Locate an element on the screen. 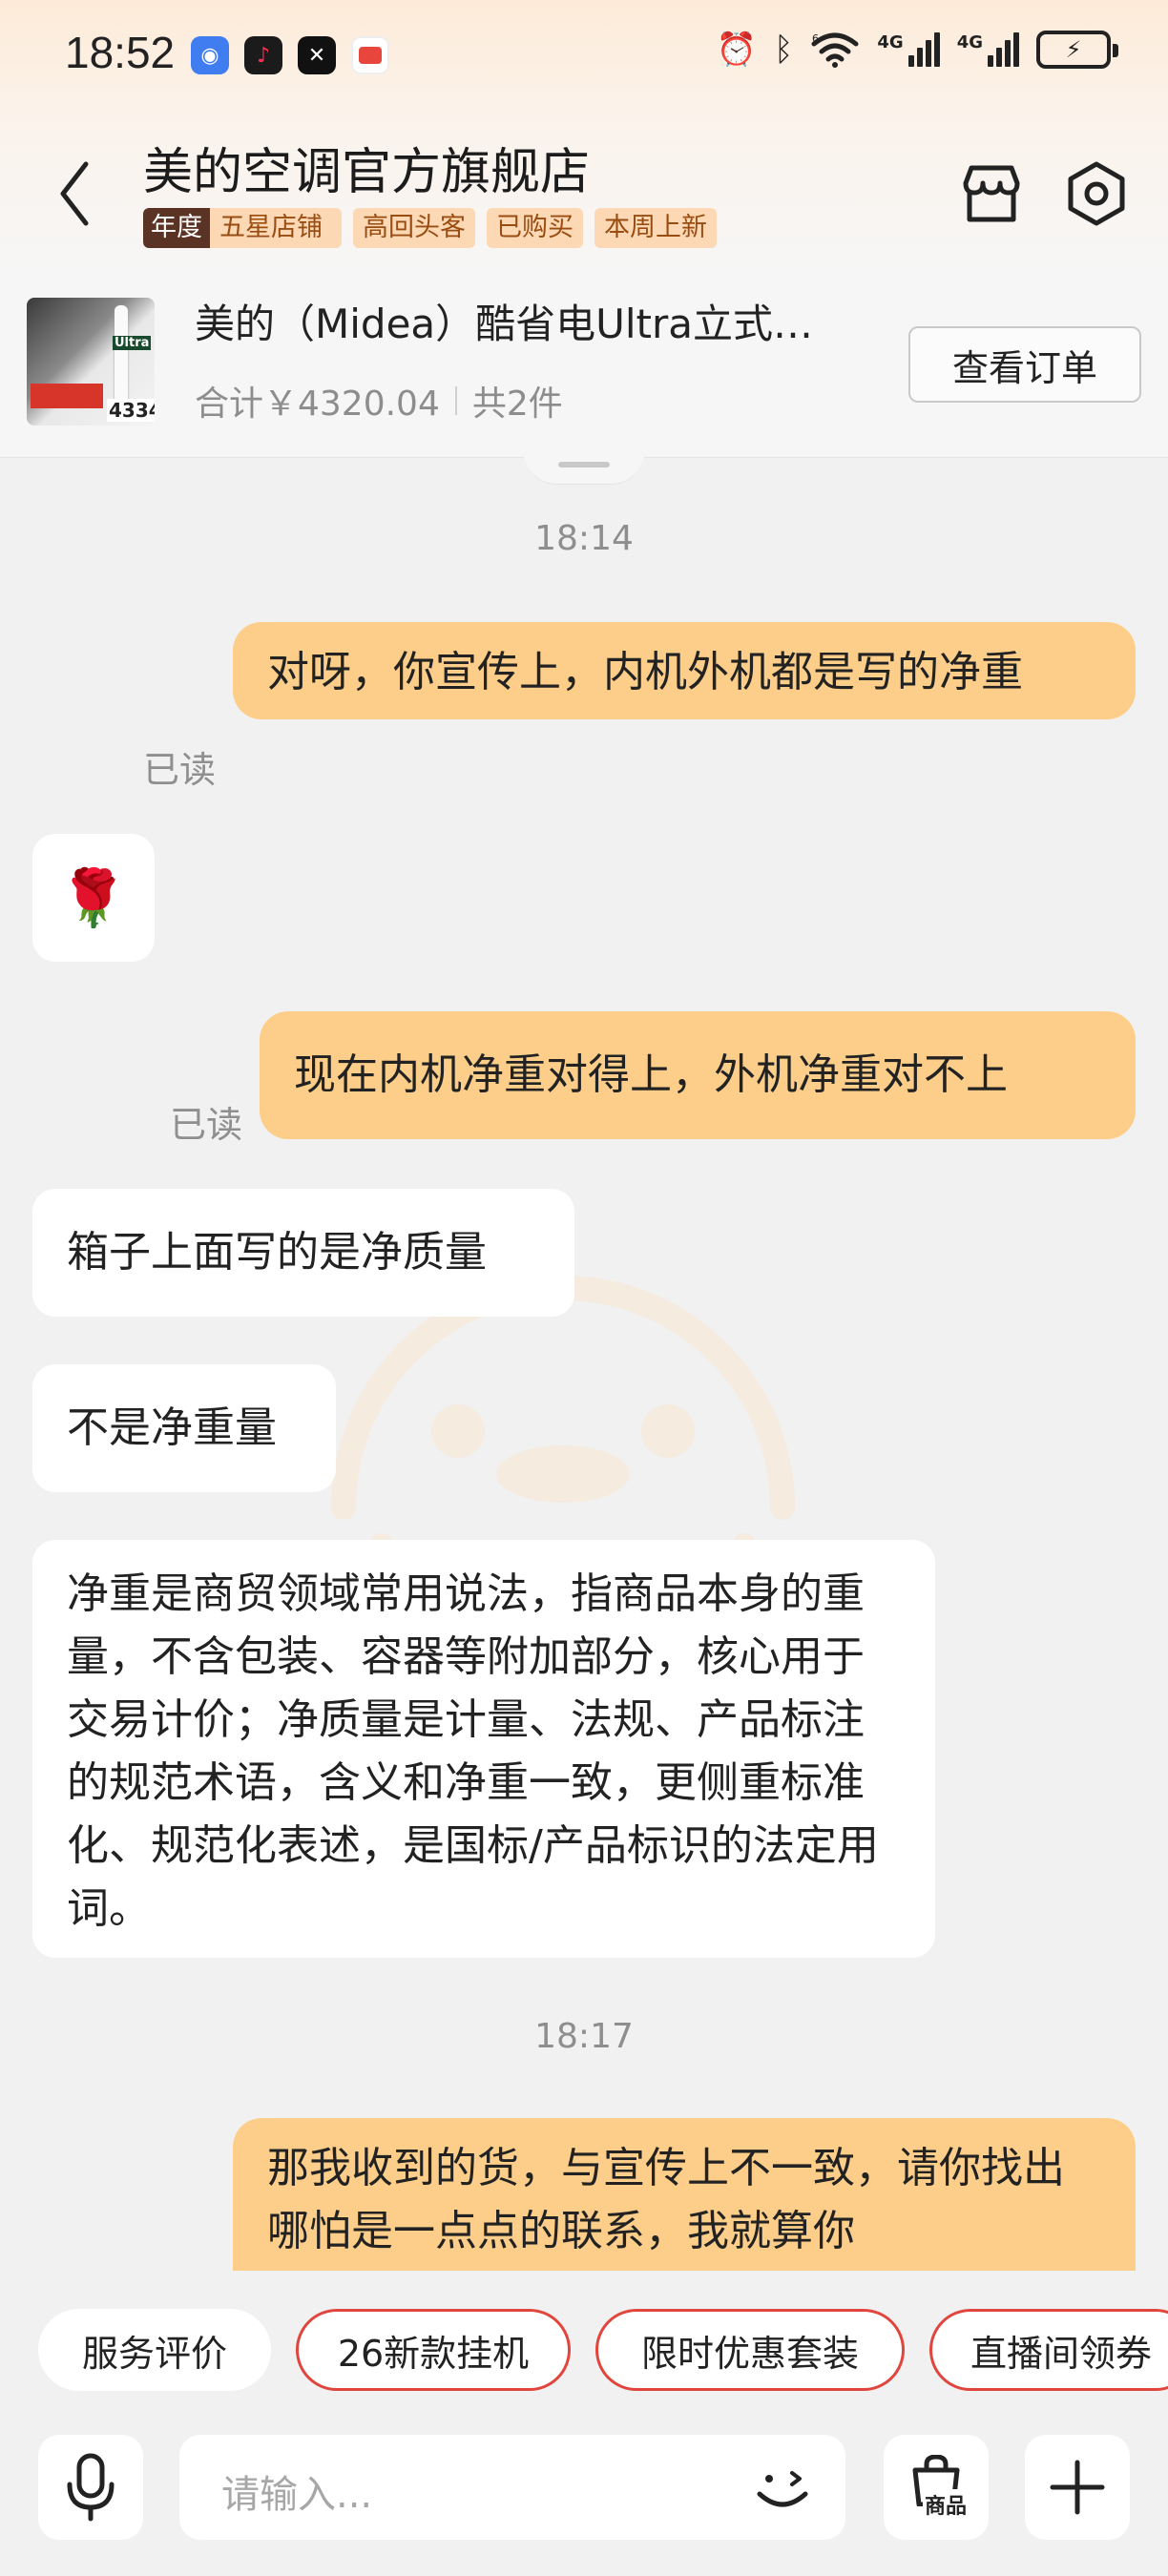  shop-tags: 年度 五星店铺 高回头客 已购买 本周上新 is located at coordinates (430, 228).